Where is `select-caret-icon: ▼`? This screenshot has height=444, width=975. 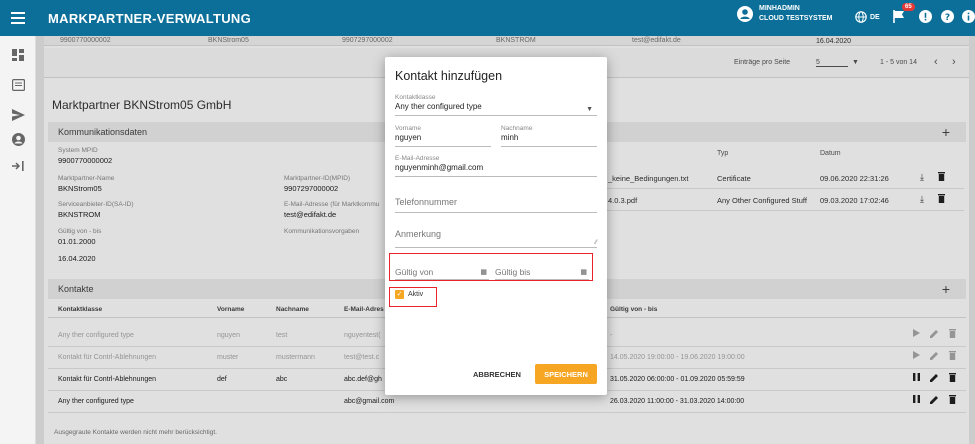 select-caret-icon: ▼ is located at coordinates (589, 109).